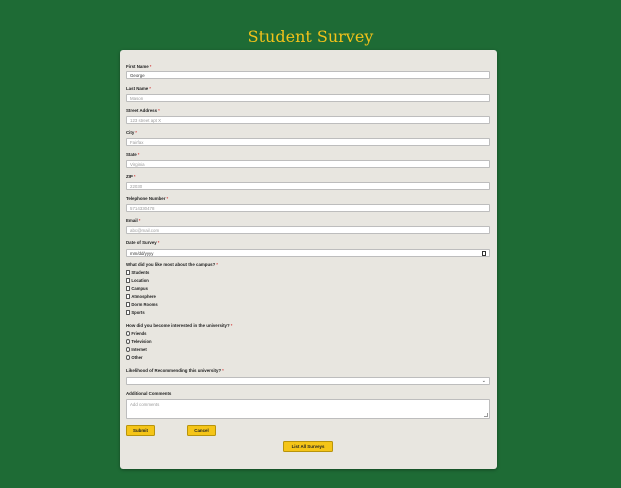 The width and height of the screenshot is (621, 488). What do you see at coordinates (135, 313) in the screenshot?
I see `campus-option: Sports` at bounding box center [135, 313].